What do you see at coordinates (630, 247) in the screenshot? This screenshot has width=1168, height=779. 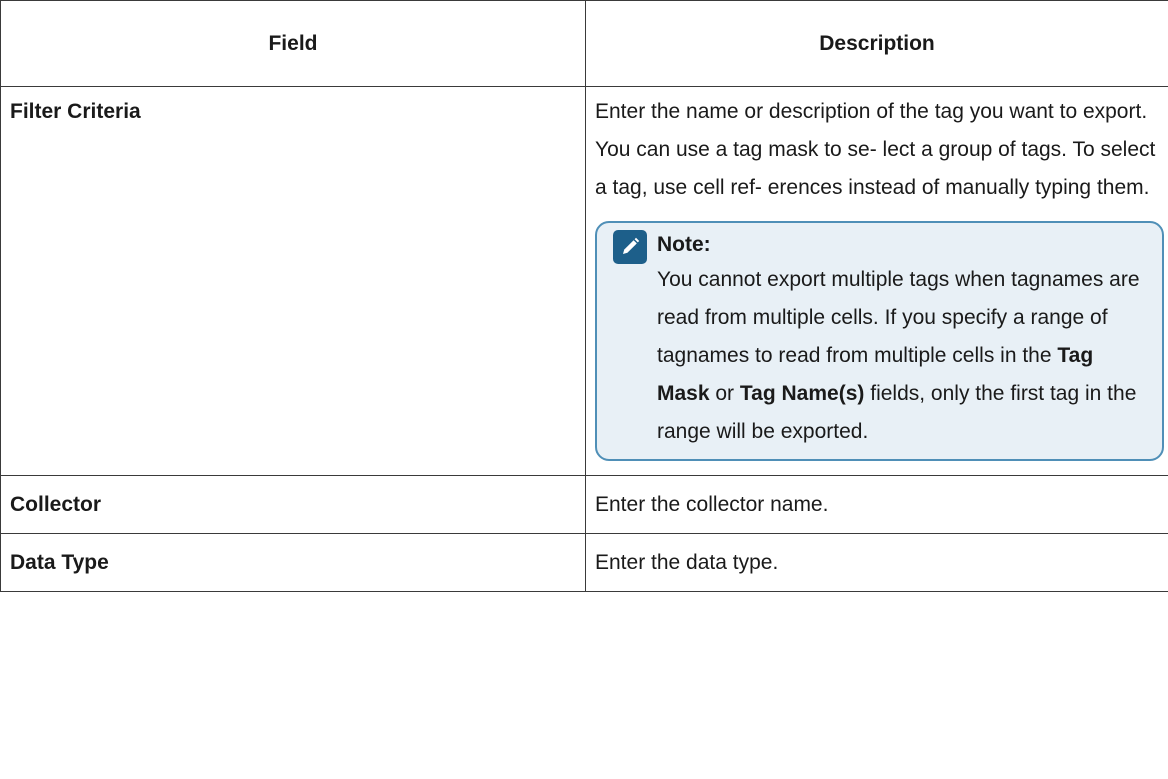 I see `edit-pencil-icon` at bounding box center [630, 247].